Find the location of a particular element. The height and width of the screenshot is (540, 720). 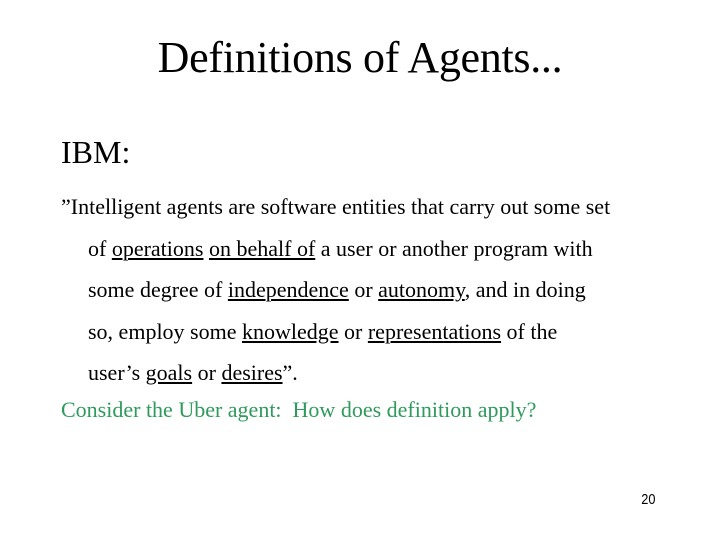

text-segment: of the is located at coordinates (529, 331).